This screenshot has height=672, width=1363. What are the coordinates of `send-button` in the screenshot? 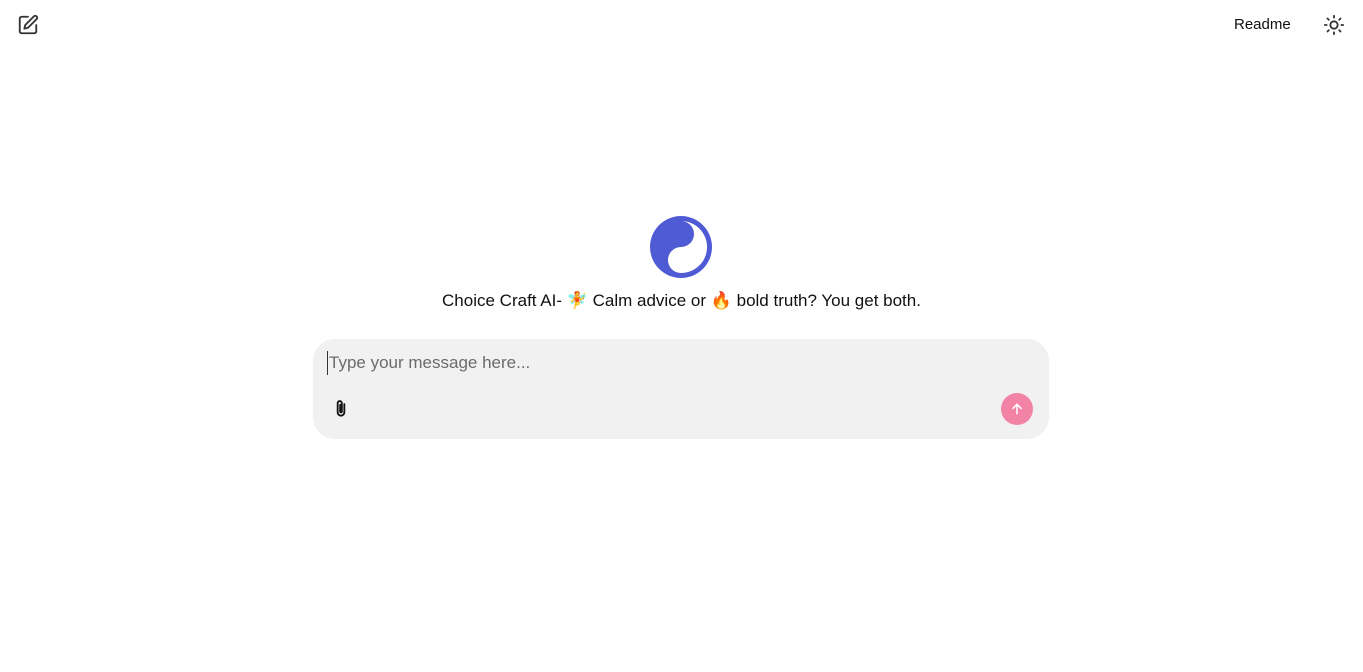 It's located at (1017, 409).